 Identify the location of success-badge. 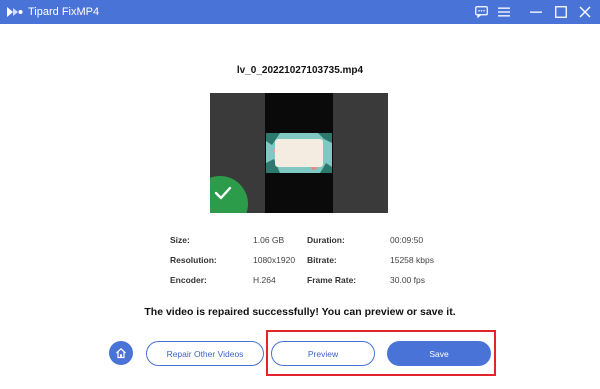
(229, 194).